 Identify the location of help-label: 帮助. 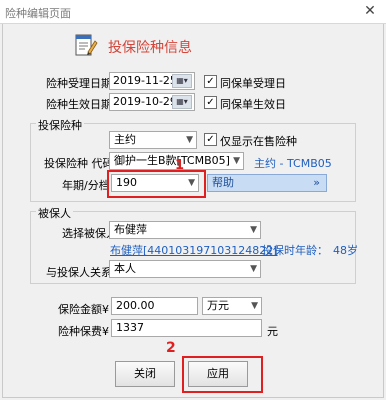
(223, 182).